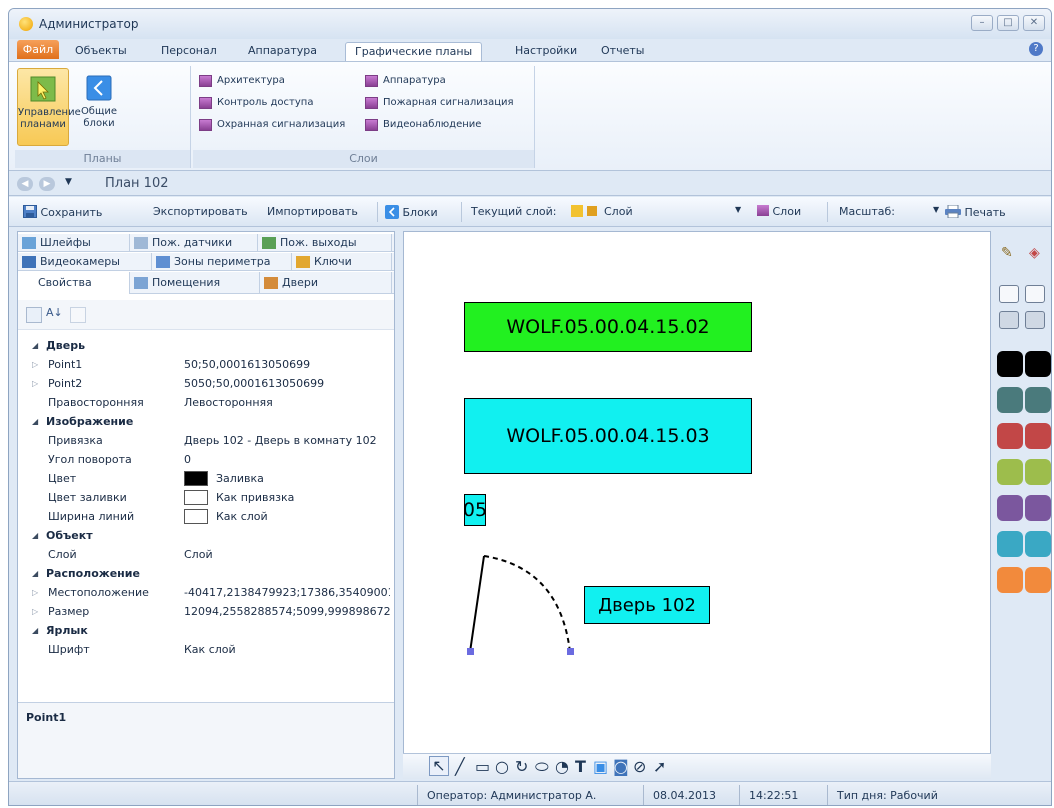 Image resolution: width=1054 pixels, height=808 pixels. I want to click on back-arrow-icon: ◀, so click(25, 184).